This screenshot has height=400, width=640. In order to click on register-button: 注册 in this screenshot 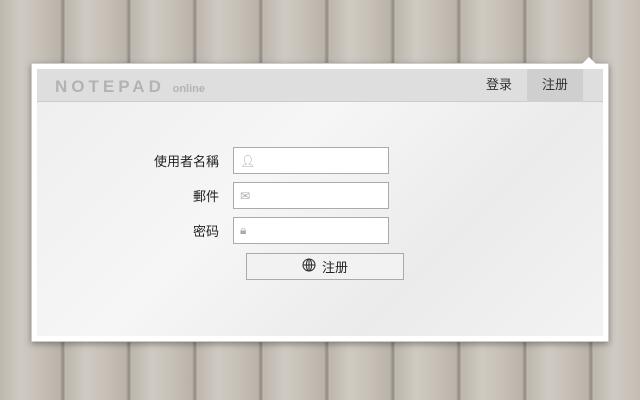, I will do `click(325, 266)`.